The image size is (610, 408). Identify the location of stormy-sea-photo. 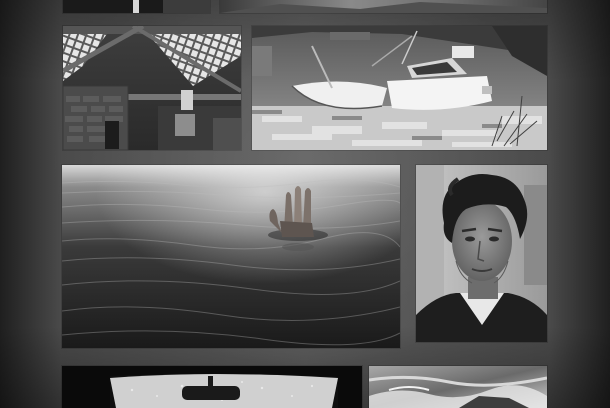
(458, 387).